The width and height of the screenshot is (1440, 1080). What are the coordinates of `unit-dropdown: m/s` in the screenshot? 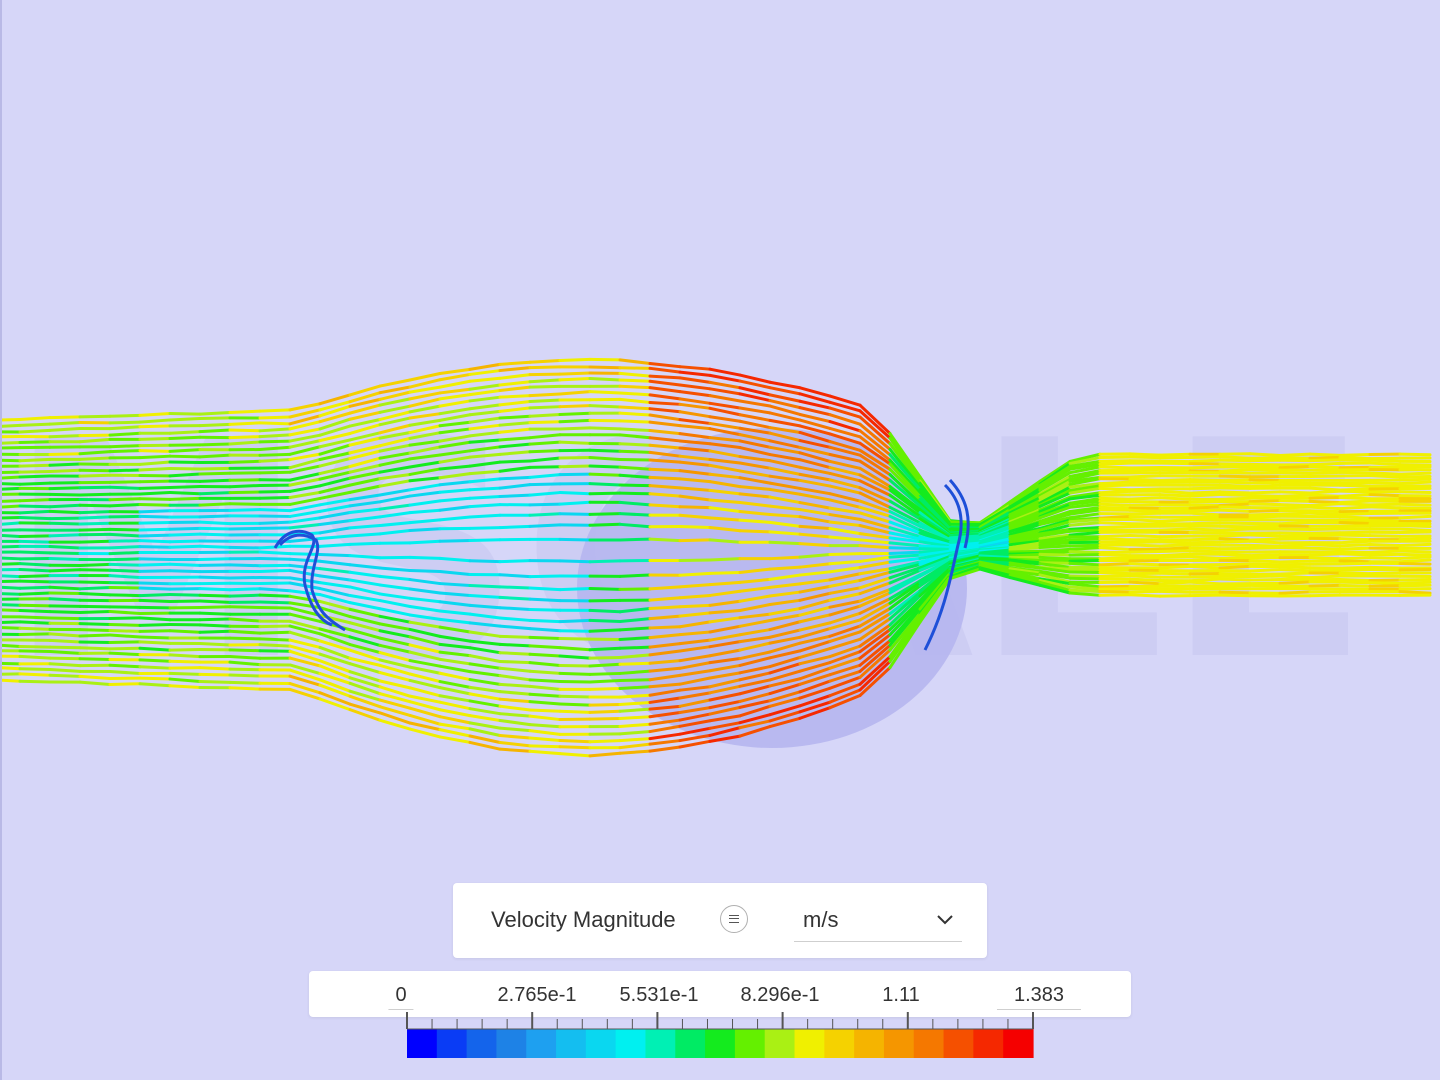 It's located at (878, 919).